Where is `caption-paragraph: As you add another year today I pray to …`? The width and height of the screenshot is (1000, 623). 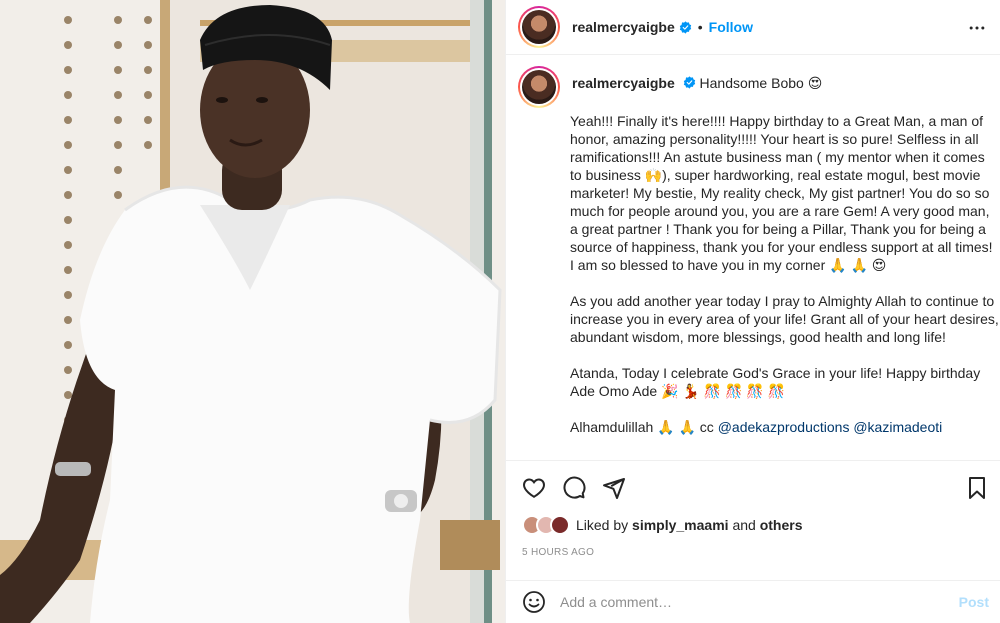 caption-paragraph: As you add another year today I pray to … is located at coordinates (784, 319).